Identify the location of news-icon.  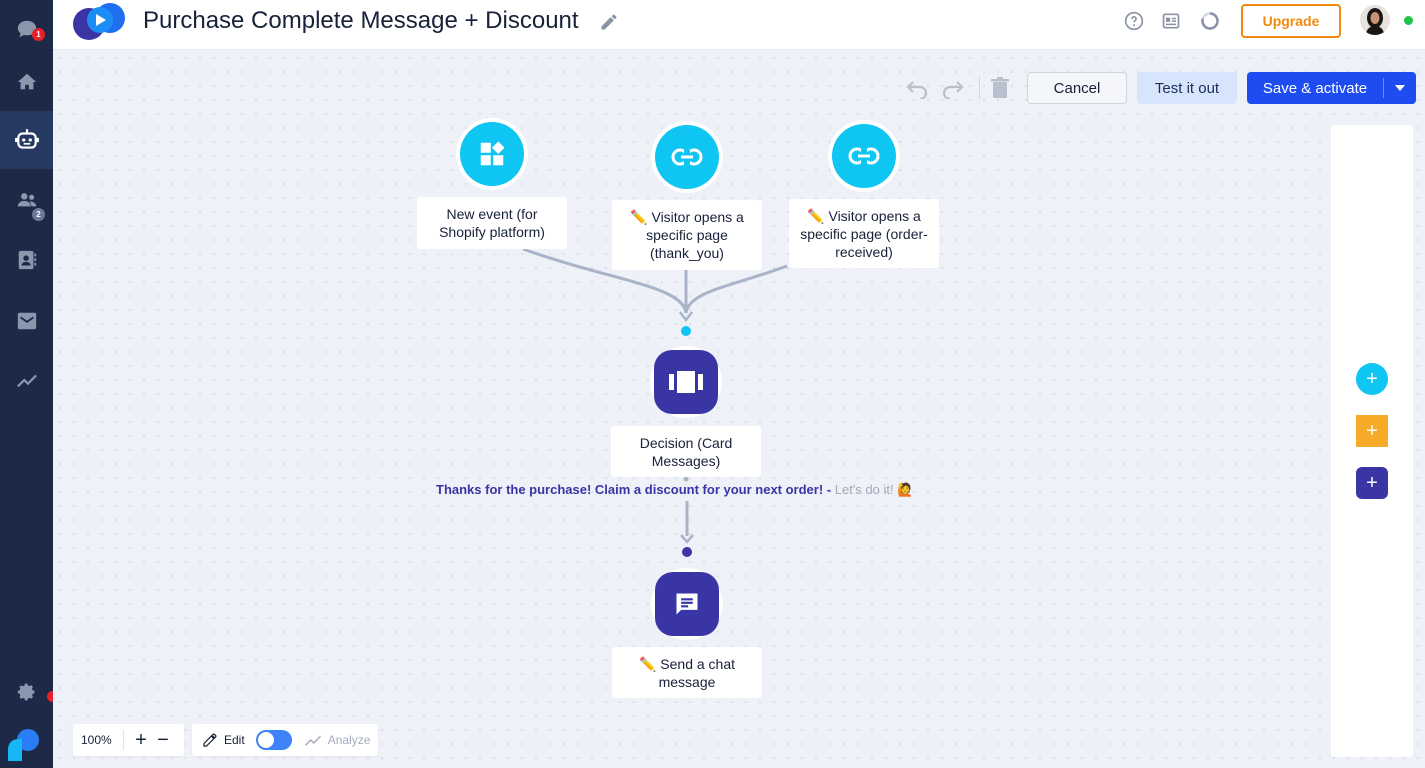
(1171, 23).